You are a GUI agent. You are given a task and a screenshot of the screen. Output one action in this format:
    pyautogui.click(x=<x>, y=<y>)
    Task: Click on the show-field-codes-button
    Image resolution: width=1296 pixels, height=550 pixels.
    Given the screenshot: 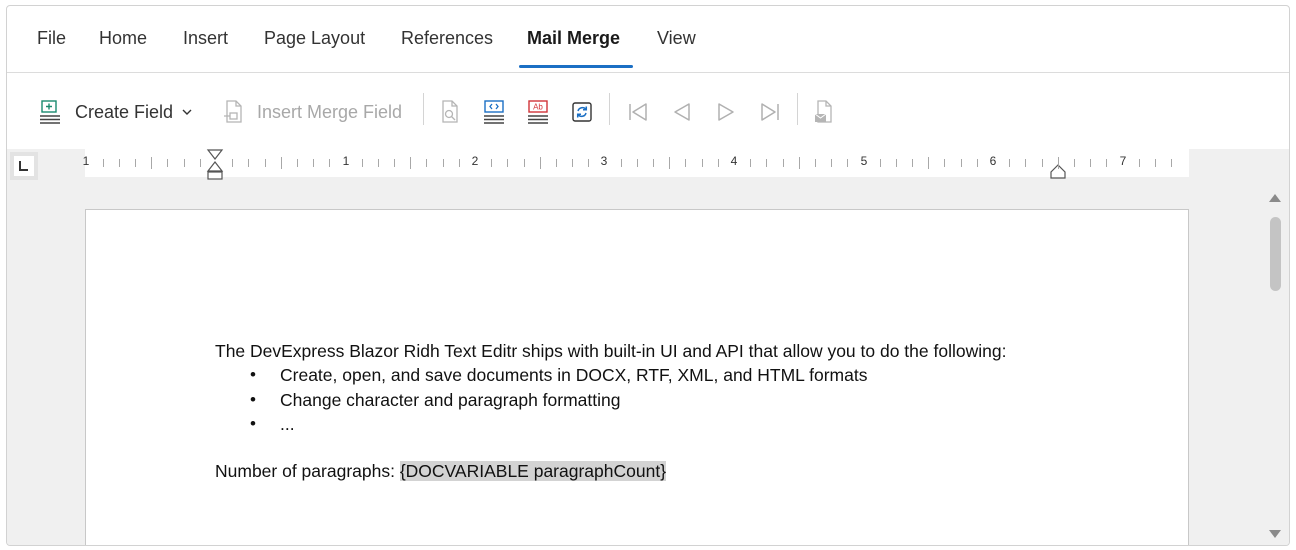 What is the action you would take?
    pyautogui.click(x=494, y=112)
    